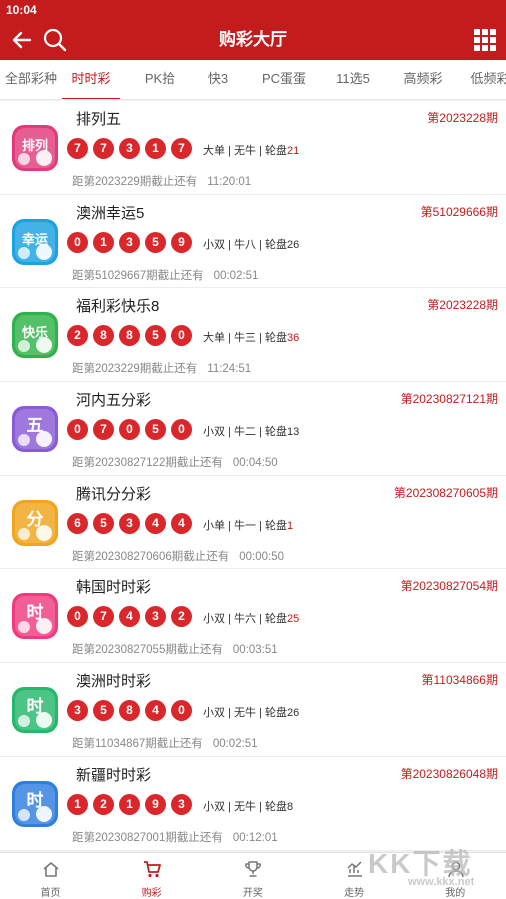 The image size is (506, 899). What do you see at coordinates (114, 588) in the screenshot?
I see `game-name: 韩国时时彩` at bounding box center [114, 588].